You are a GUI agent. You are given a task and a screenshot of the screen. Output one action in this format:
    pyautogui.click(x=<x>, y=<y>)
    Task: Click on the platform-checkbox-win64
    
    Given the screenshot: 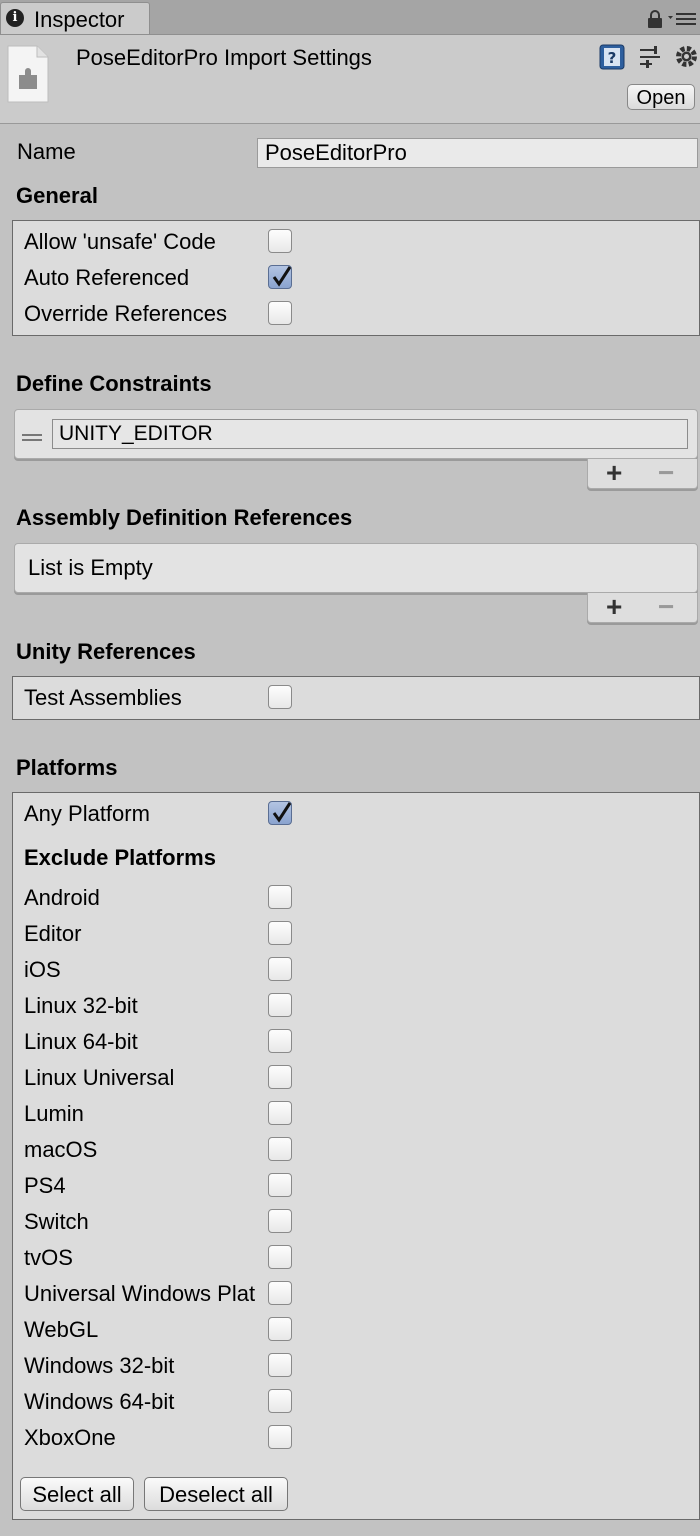 What is the action you would take?
    pyautogui.click(x=280, y=1401)
    